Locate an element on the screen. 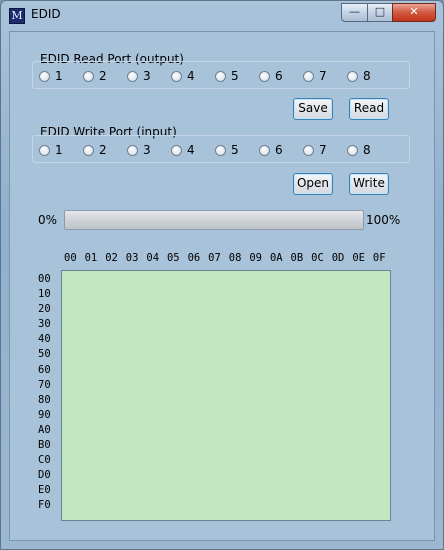  hex-row-label: B0 is located at coordinates (44, 445).